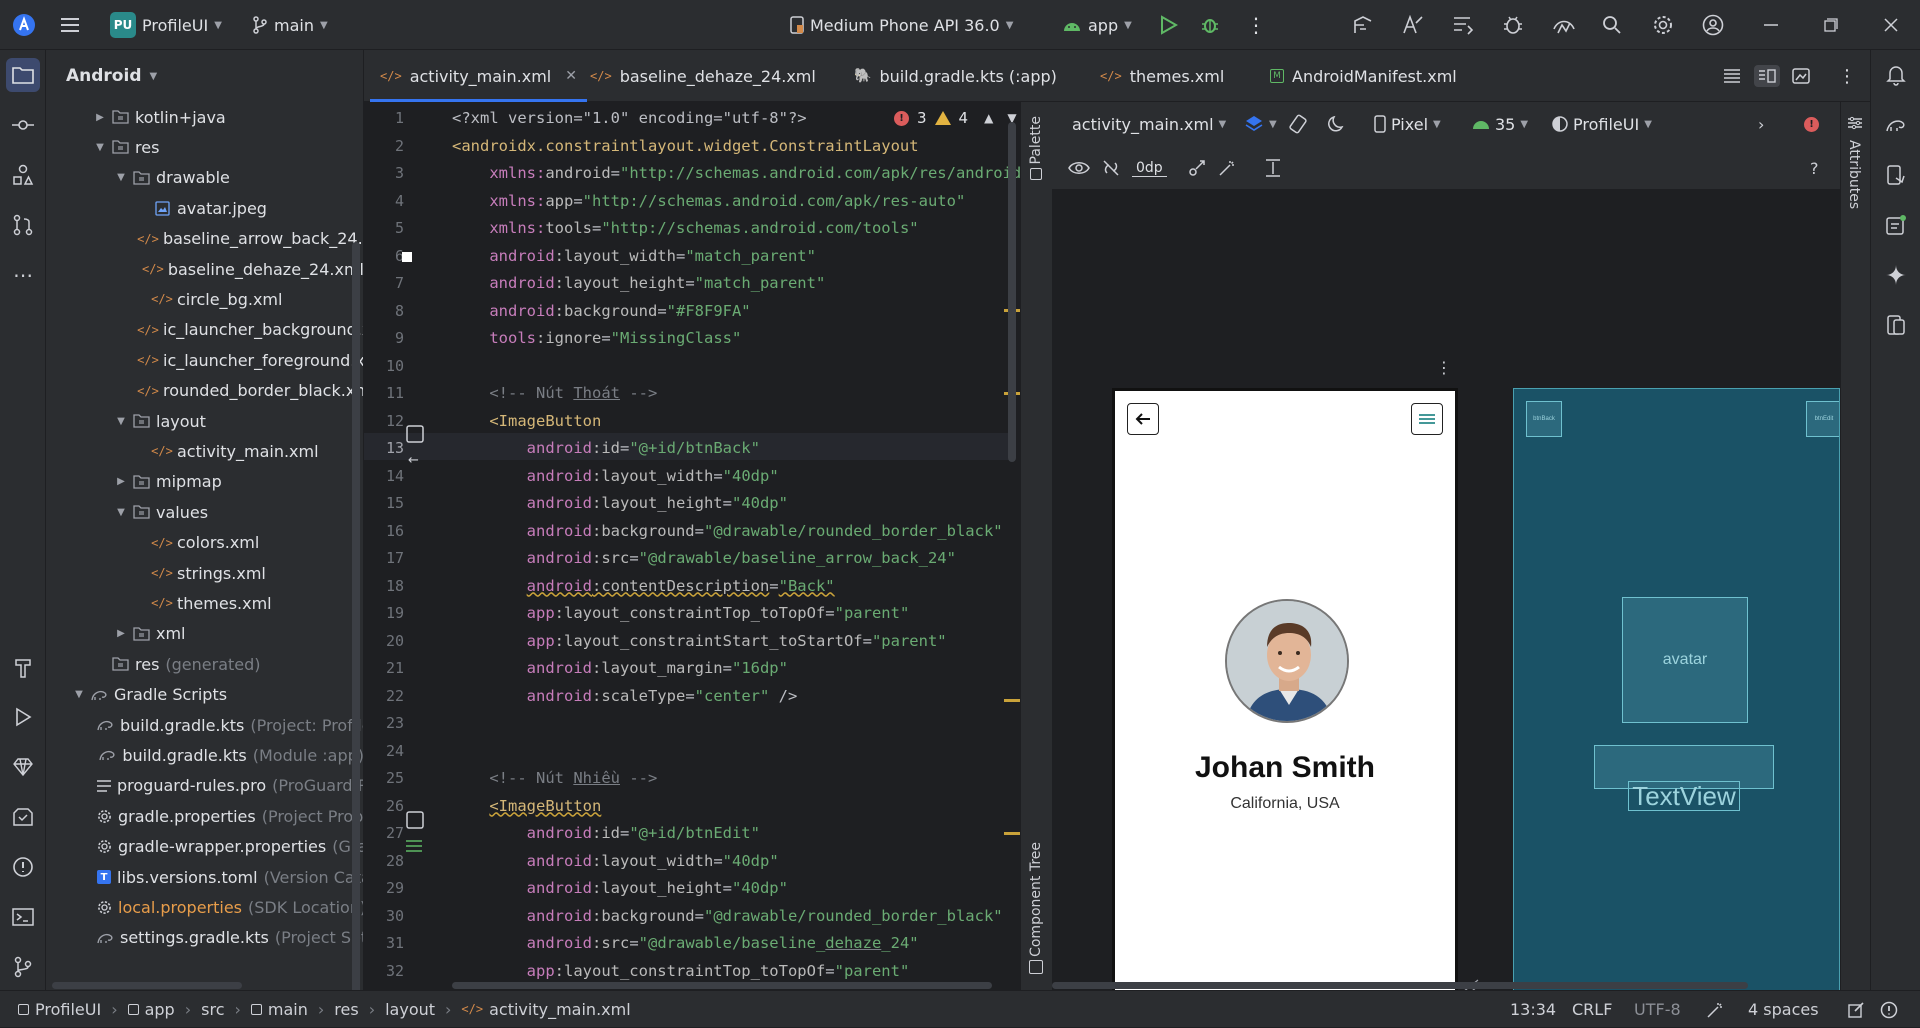 This screenshot has width=1920, height=1028. I want to click on terminal-icon, so click(23, 917).